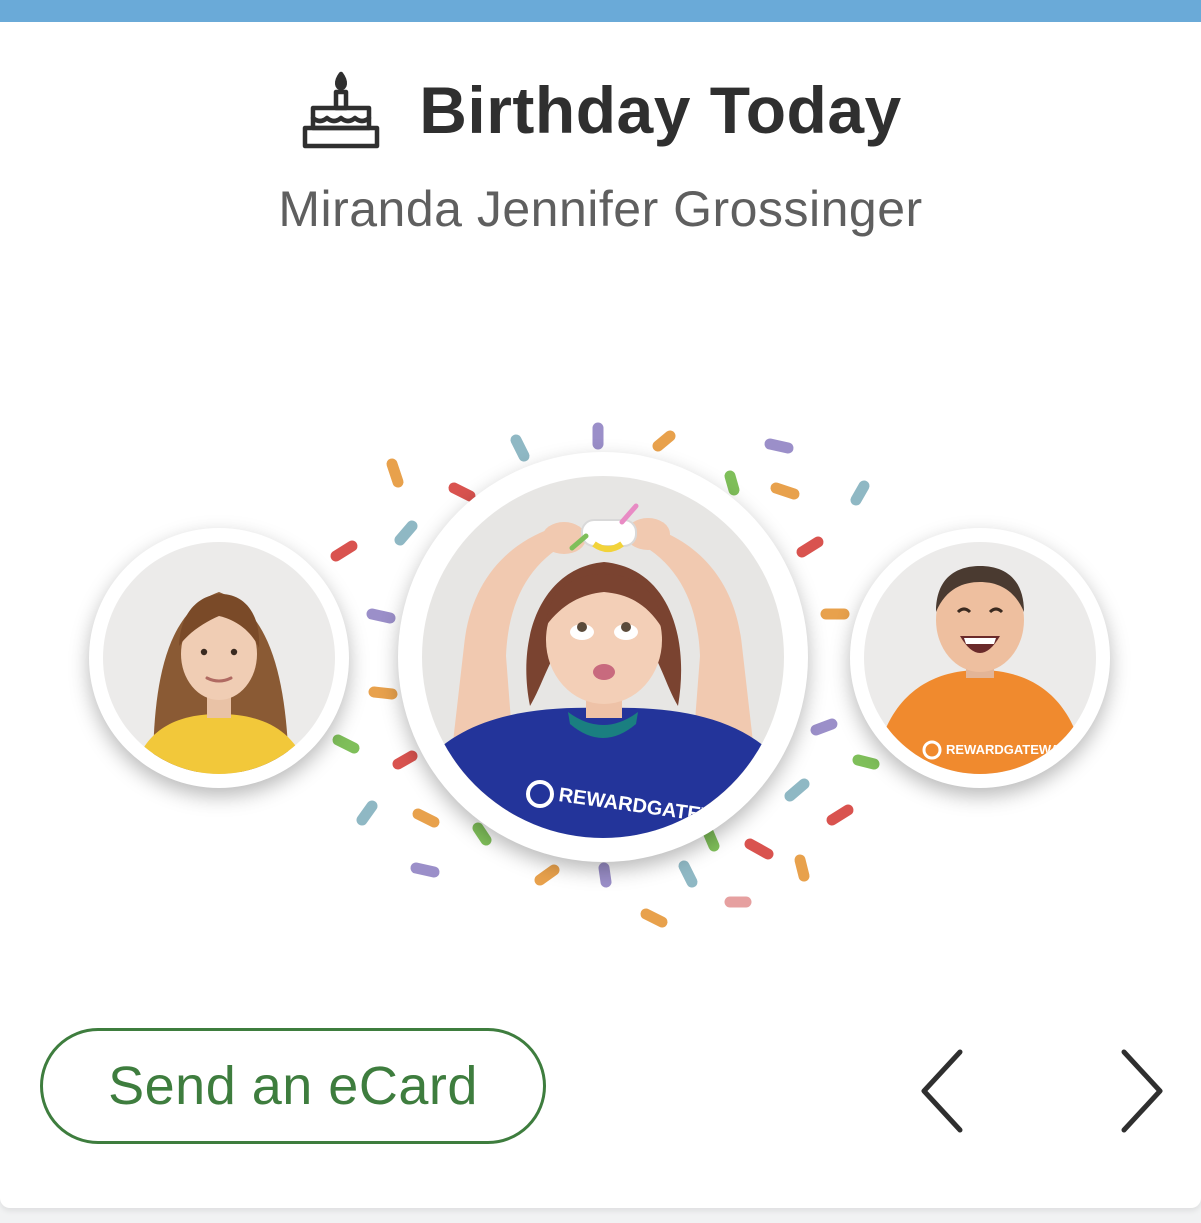 Image resolution: width=1201 pixels, height=1223 pixels. Describe the element at coordinates (980, 658) in the screenshot. I see `next-person-photo: REWARDGATEWAY` at that location.